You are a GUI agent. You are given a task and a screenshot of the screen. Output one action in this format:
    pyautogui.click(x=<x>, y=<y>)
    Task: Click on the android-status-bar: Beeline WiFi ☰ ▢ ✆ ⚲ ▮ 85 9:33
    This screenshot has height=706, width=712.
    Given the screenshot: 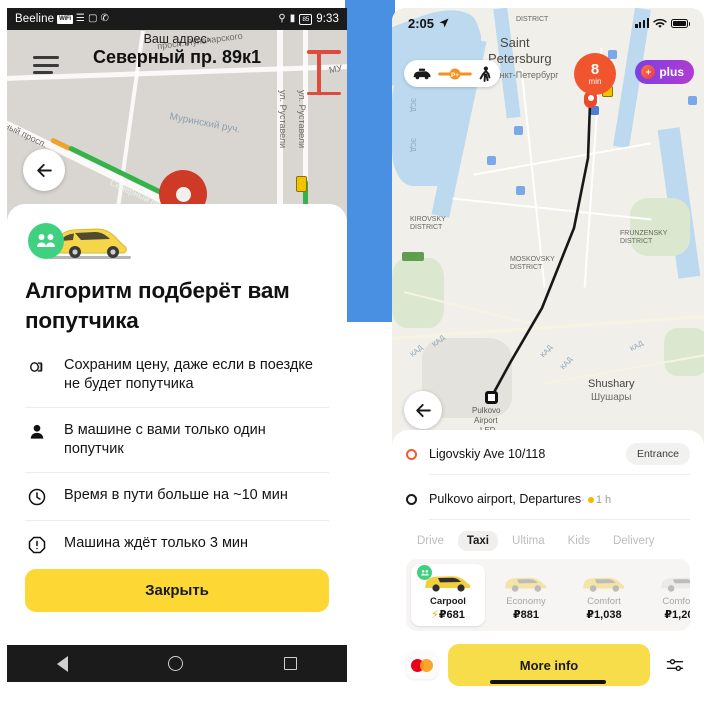 What is the action you would take?
    pyautogui.click(x=177, y=19)
    